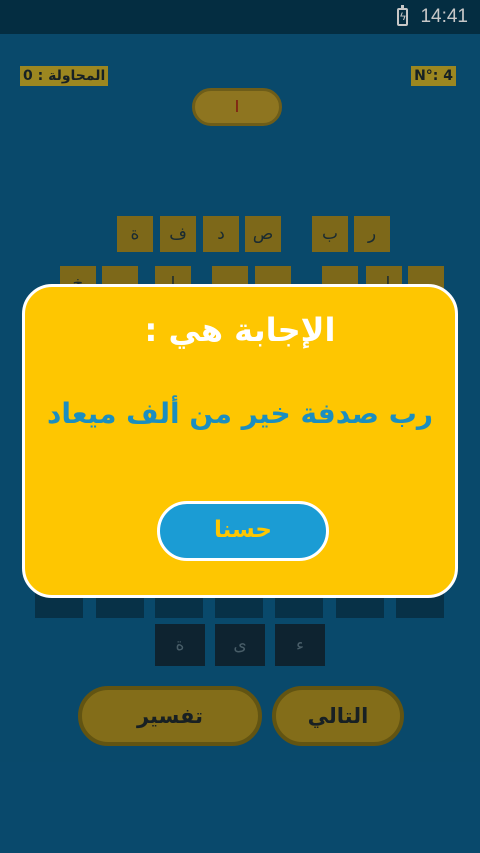 Image resolution: width=480 pixels, height=853 pixels. I want to click on dialog-title: الإجابة هي :, so click(240, 330).